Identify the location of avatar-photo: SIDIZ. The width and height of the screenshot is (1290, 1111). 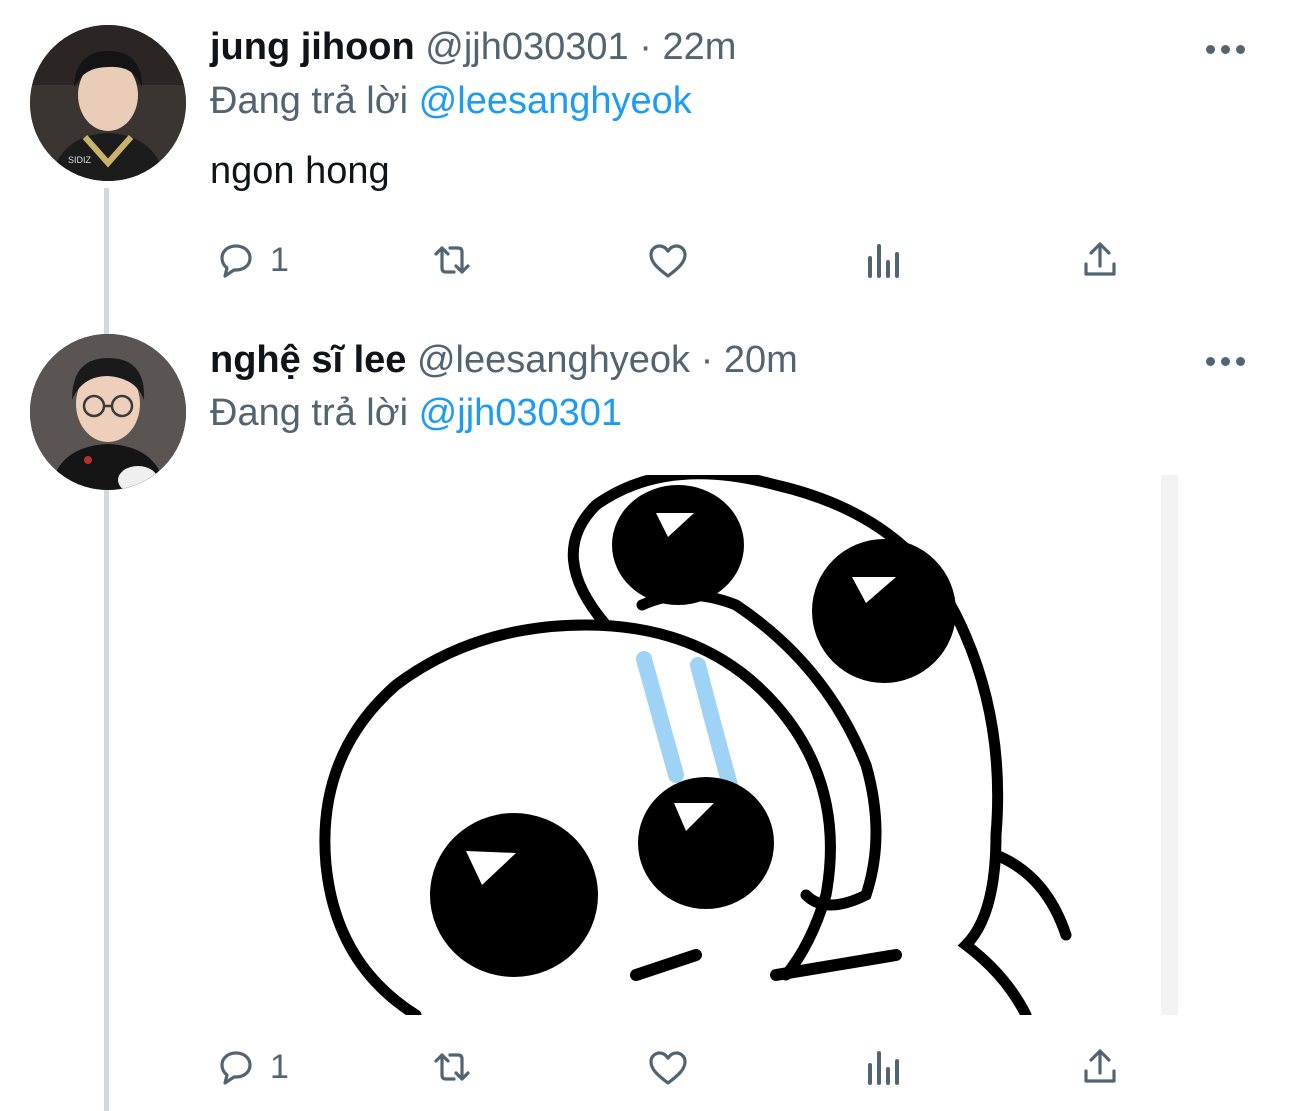
(108, 103).